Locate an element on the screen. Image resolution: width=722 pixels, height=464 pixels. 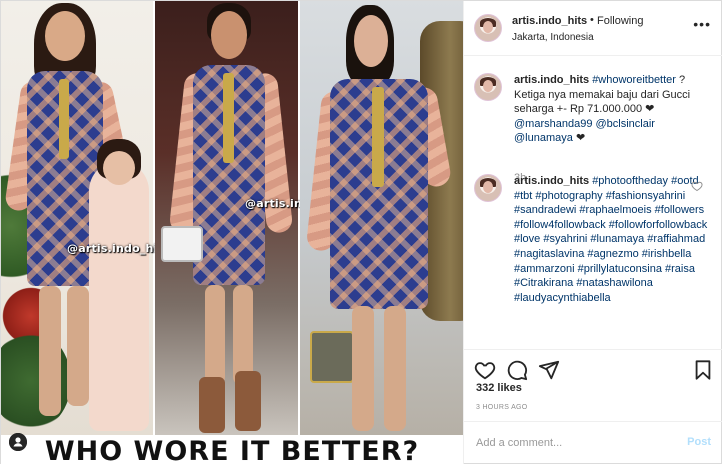
post-timestamp: 3 HOURS AGO is located at coordinates (502, 407).